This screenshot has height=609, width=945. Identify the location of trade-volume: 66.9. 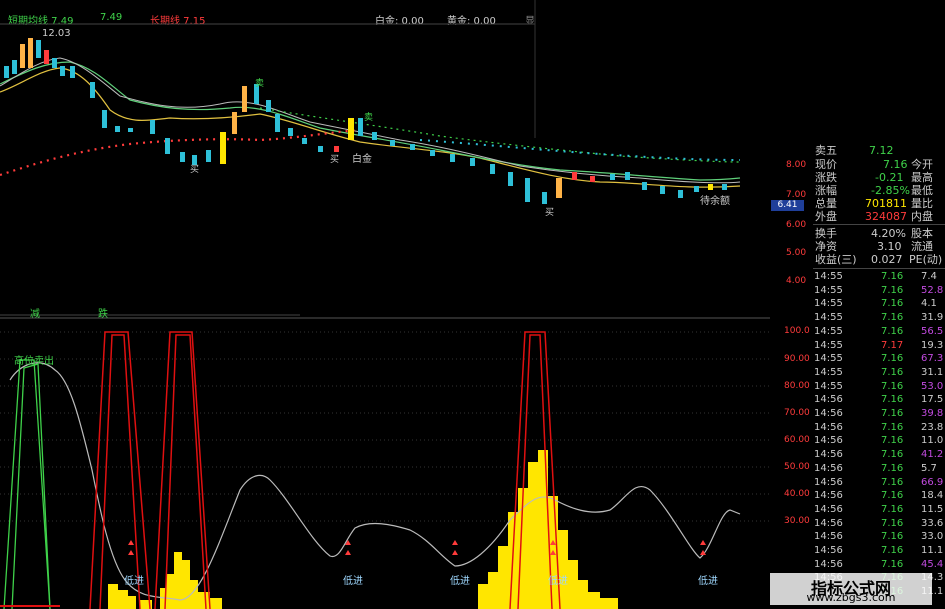
(932, 482).